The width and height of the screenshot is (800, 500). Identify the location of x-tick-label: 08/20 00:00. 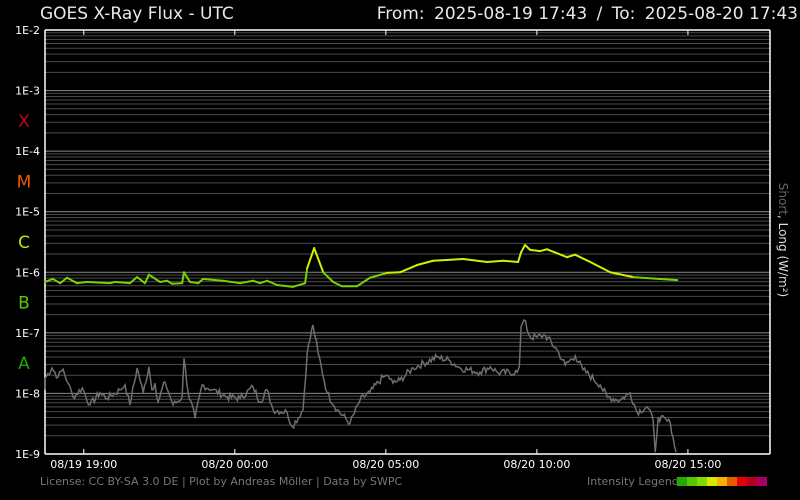
(234, 464).